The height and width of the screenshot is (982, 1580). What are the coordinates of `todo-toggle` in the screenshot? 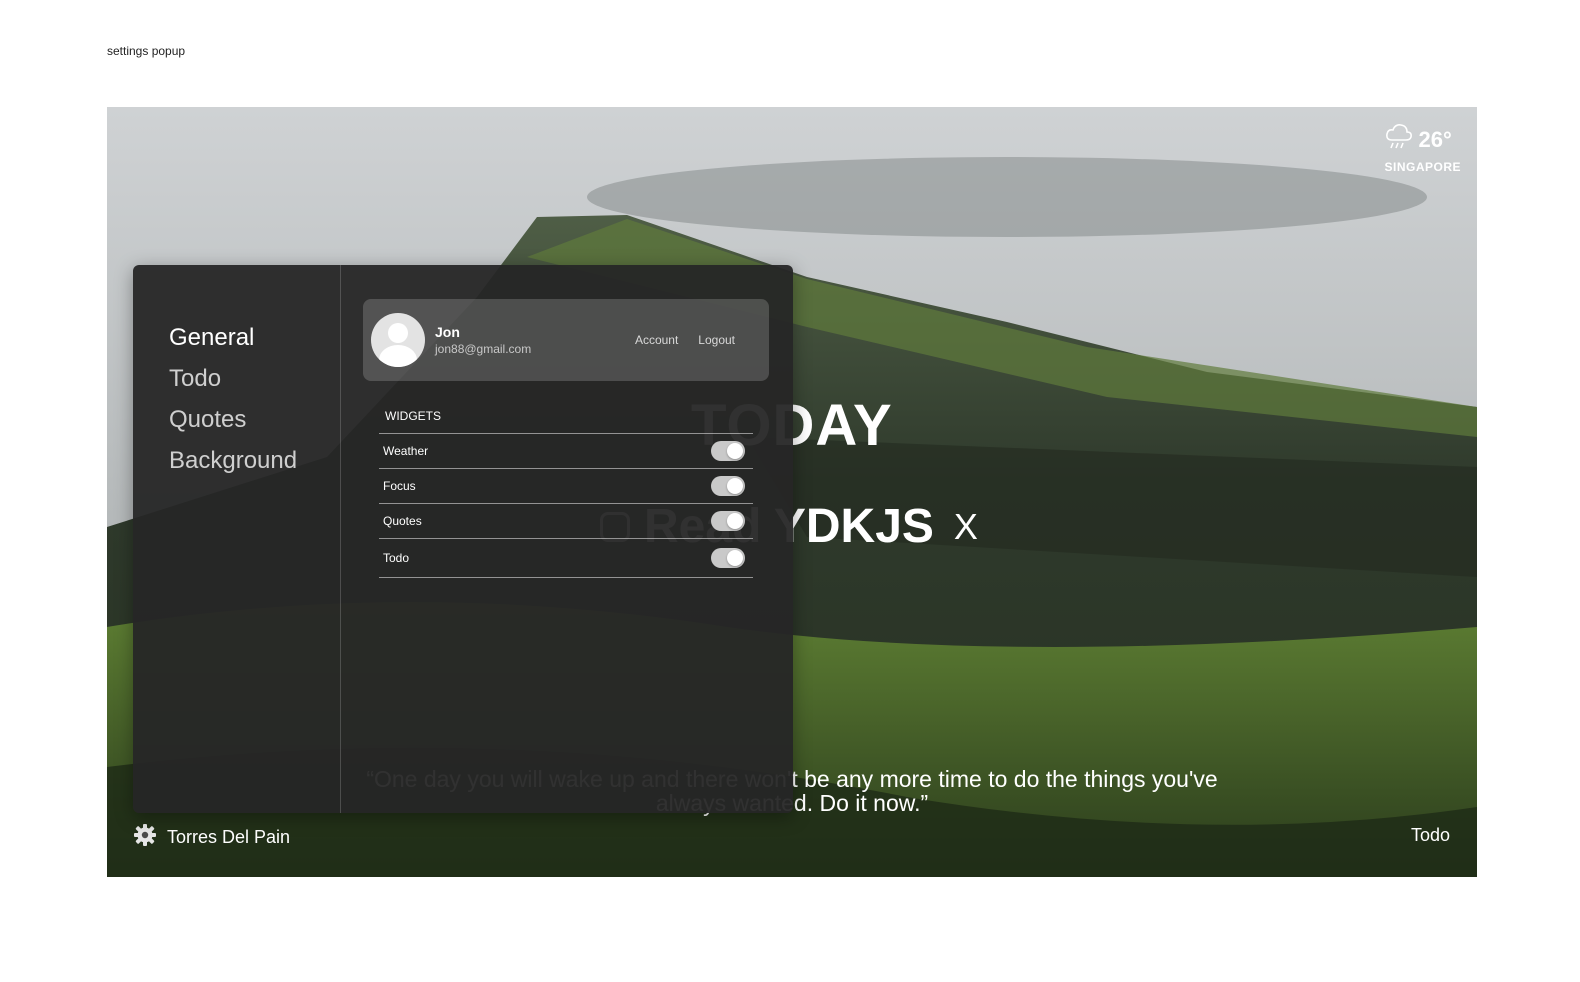 It's located at (728, 558).